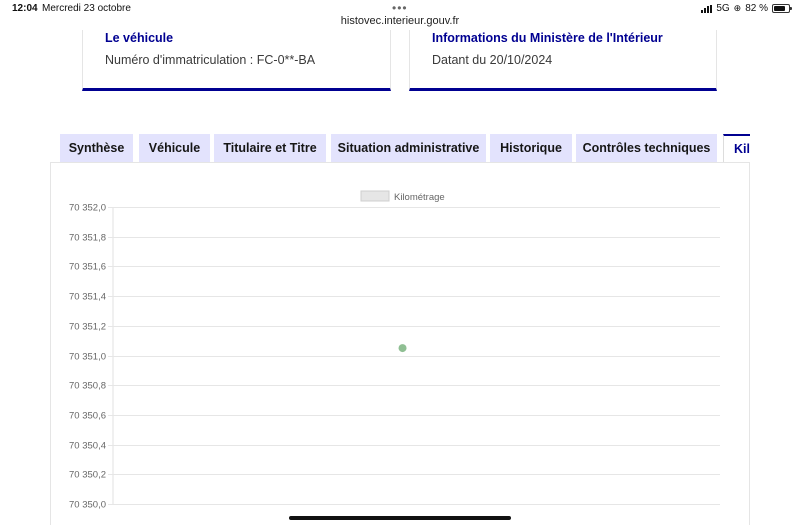  I want to click on chart-points, so click(402, 348).